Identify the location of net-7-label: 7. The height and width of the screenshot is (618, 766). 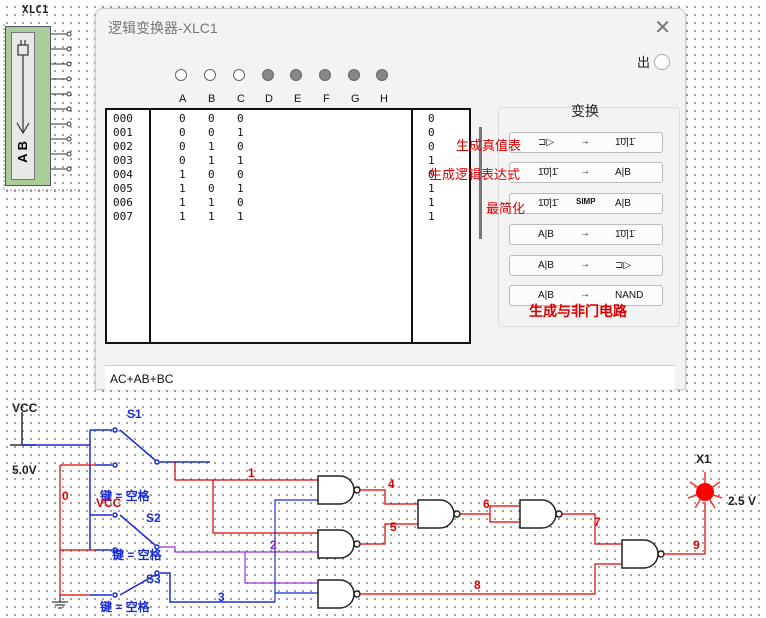
(597, 522).